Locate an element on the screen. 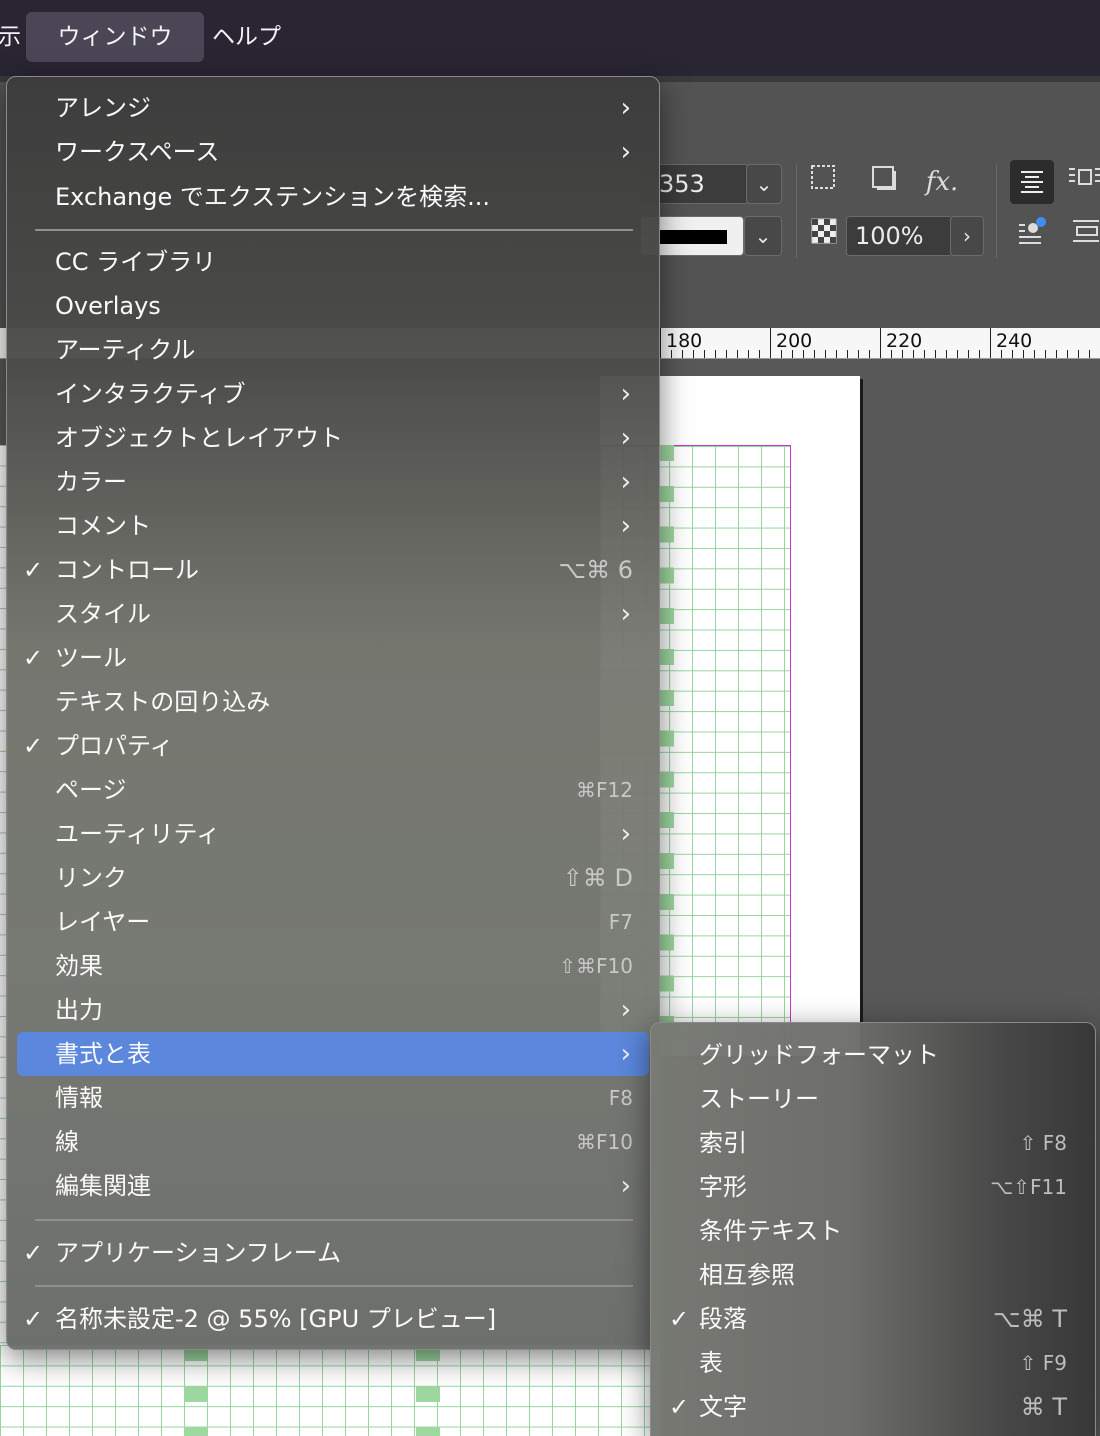 Image resolution: width=1100 pixels, height=1436 pixels. drop-shadow-icon is located at coordinates (884, 182).